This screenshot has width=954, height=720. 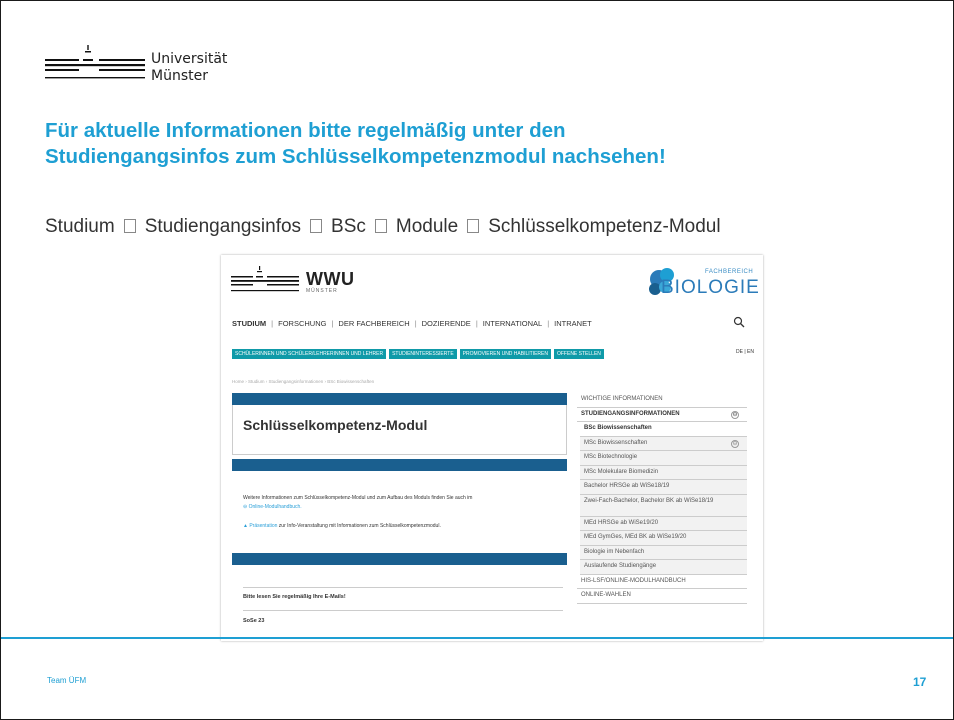 I want to click on wwu-name: WWU, so click(x=330, y=279).